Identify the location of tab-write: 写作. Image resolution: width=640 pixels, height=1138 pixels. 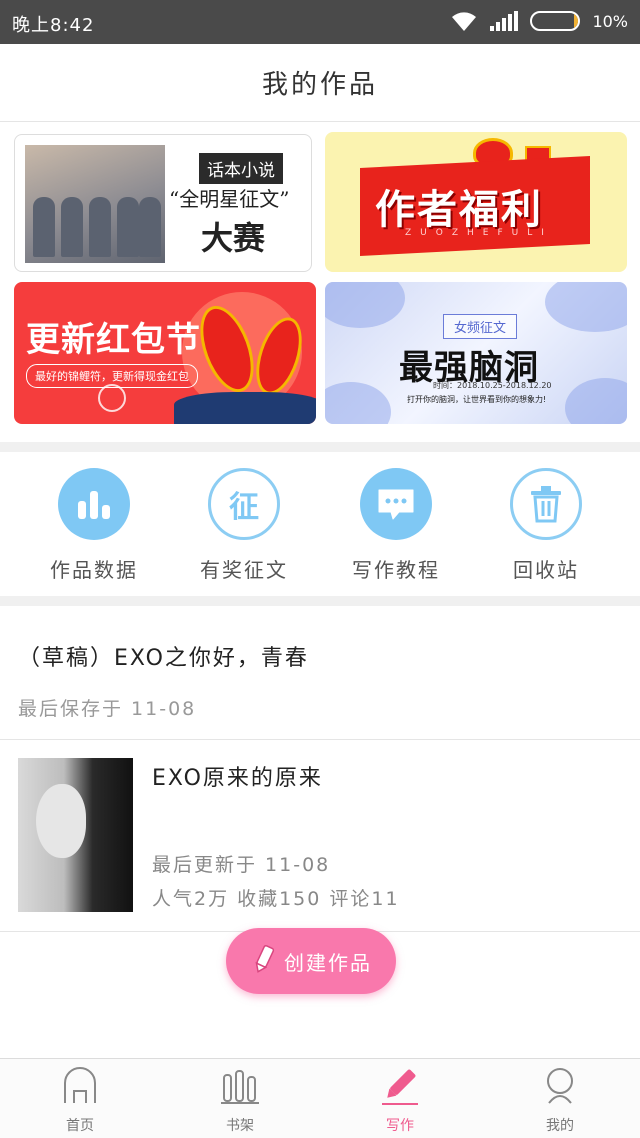
(400, 1098).